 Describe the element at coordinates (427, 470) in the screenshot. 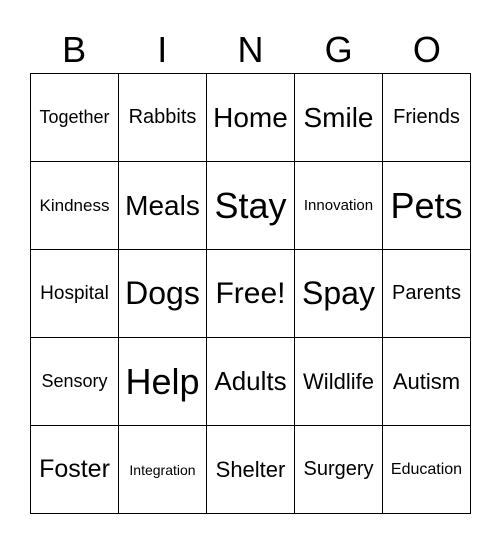

I see `bingo-cell: Education` at that location.